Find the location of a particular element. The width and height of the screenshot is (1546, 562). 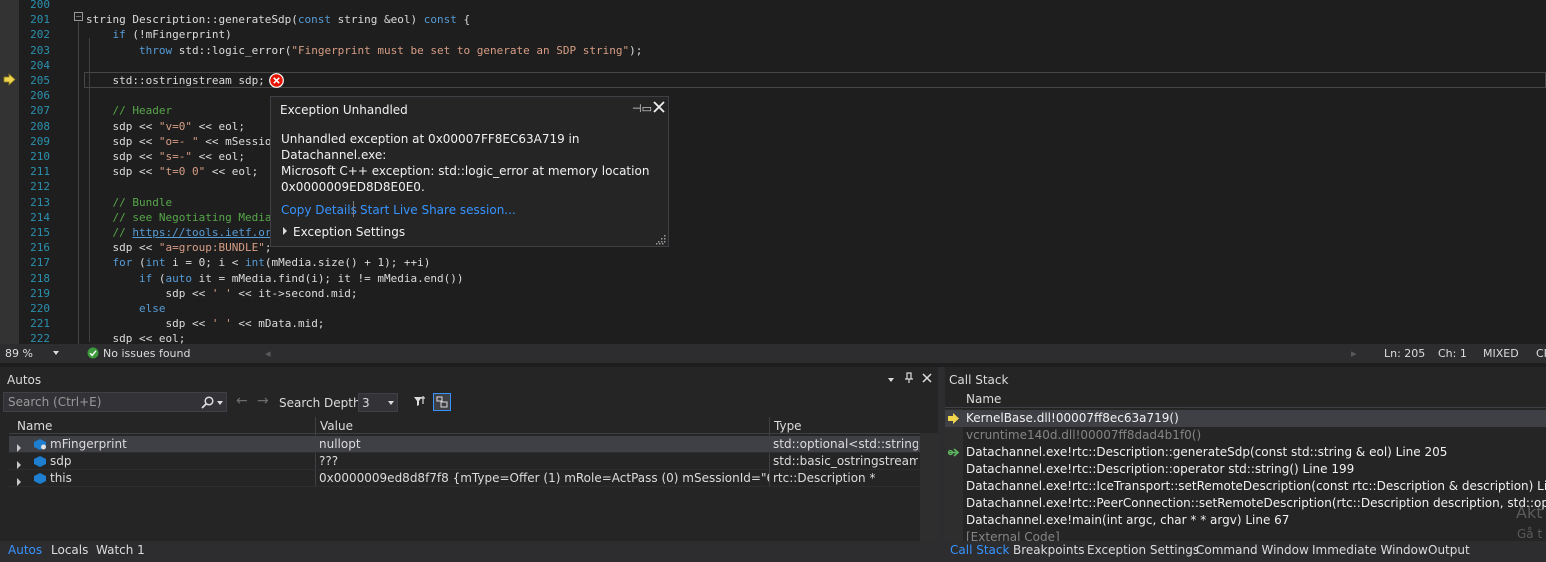

call-stack-frame: KernelBase.dll!00007ff8ec63a719() is located at coordinates (1245, 418).